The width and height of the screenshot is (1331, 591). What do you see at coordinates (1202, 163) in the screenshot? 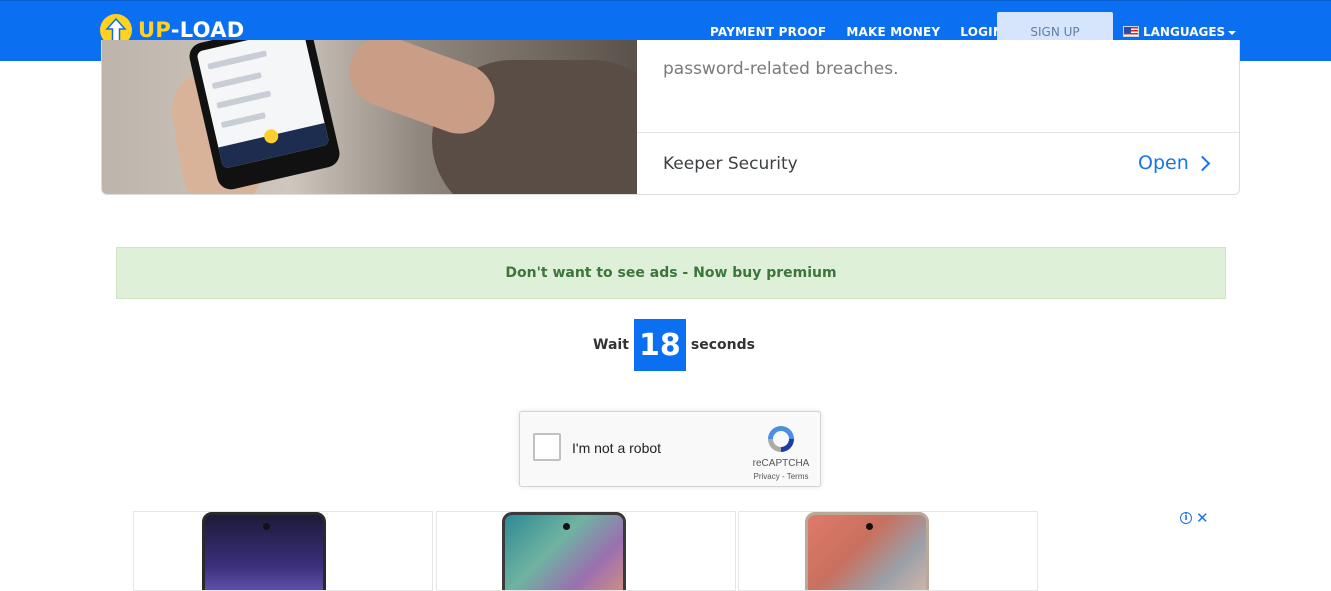
I see `chevron-right-icon` at bounding box center [1202, 163].